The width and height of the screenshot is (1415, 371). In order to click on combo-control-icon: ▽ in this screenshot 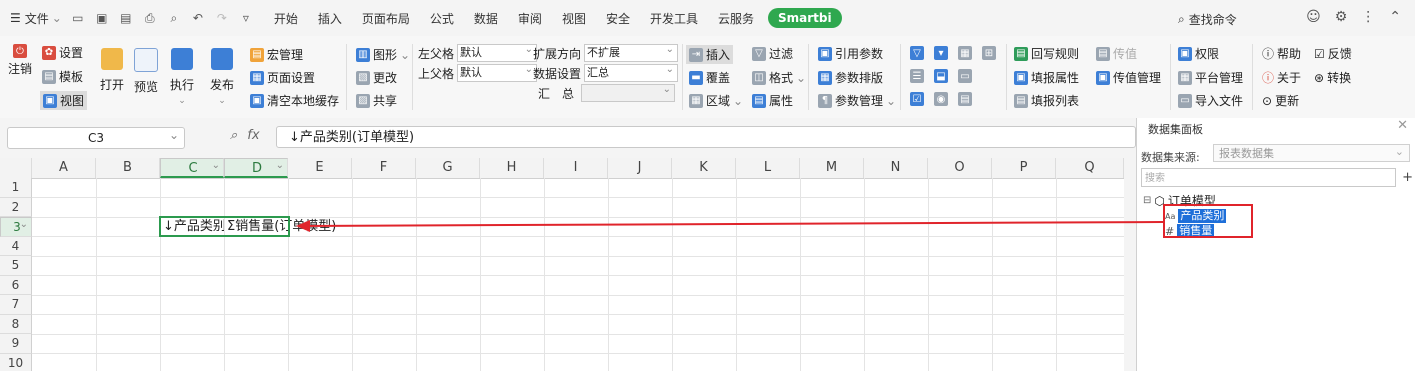, I will do `click(917, 53)`.